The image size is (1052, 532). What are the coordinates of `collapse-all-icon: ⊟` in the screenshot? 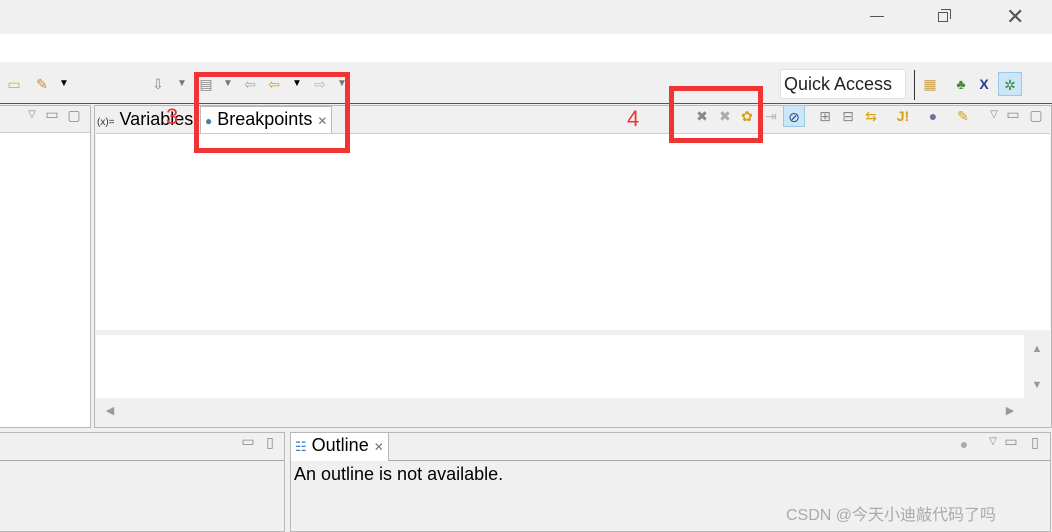 It's located at (848, 116).